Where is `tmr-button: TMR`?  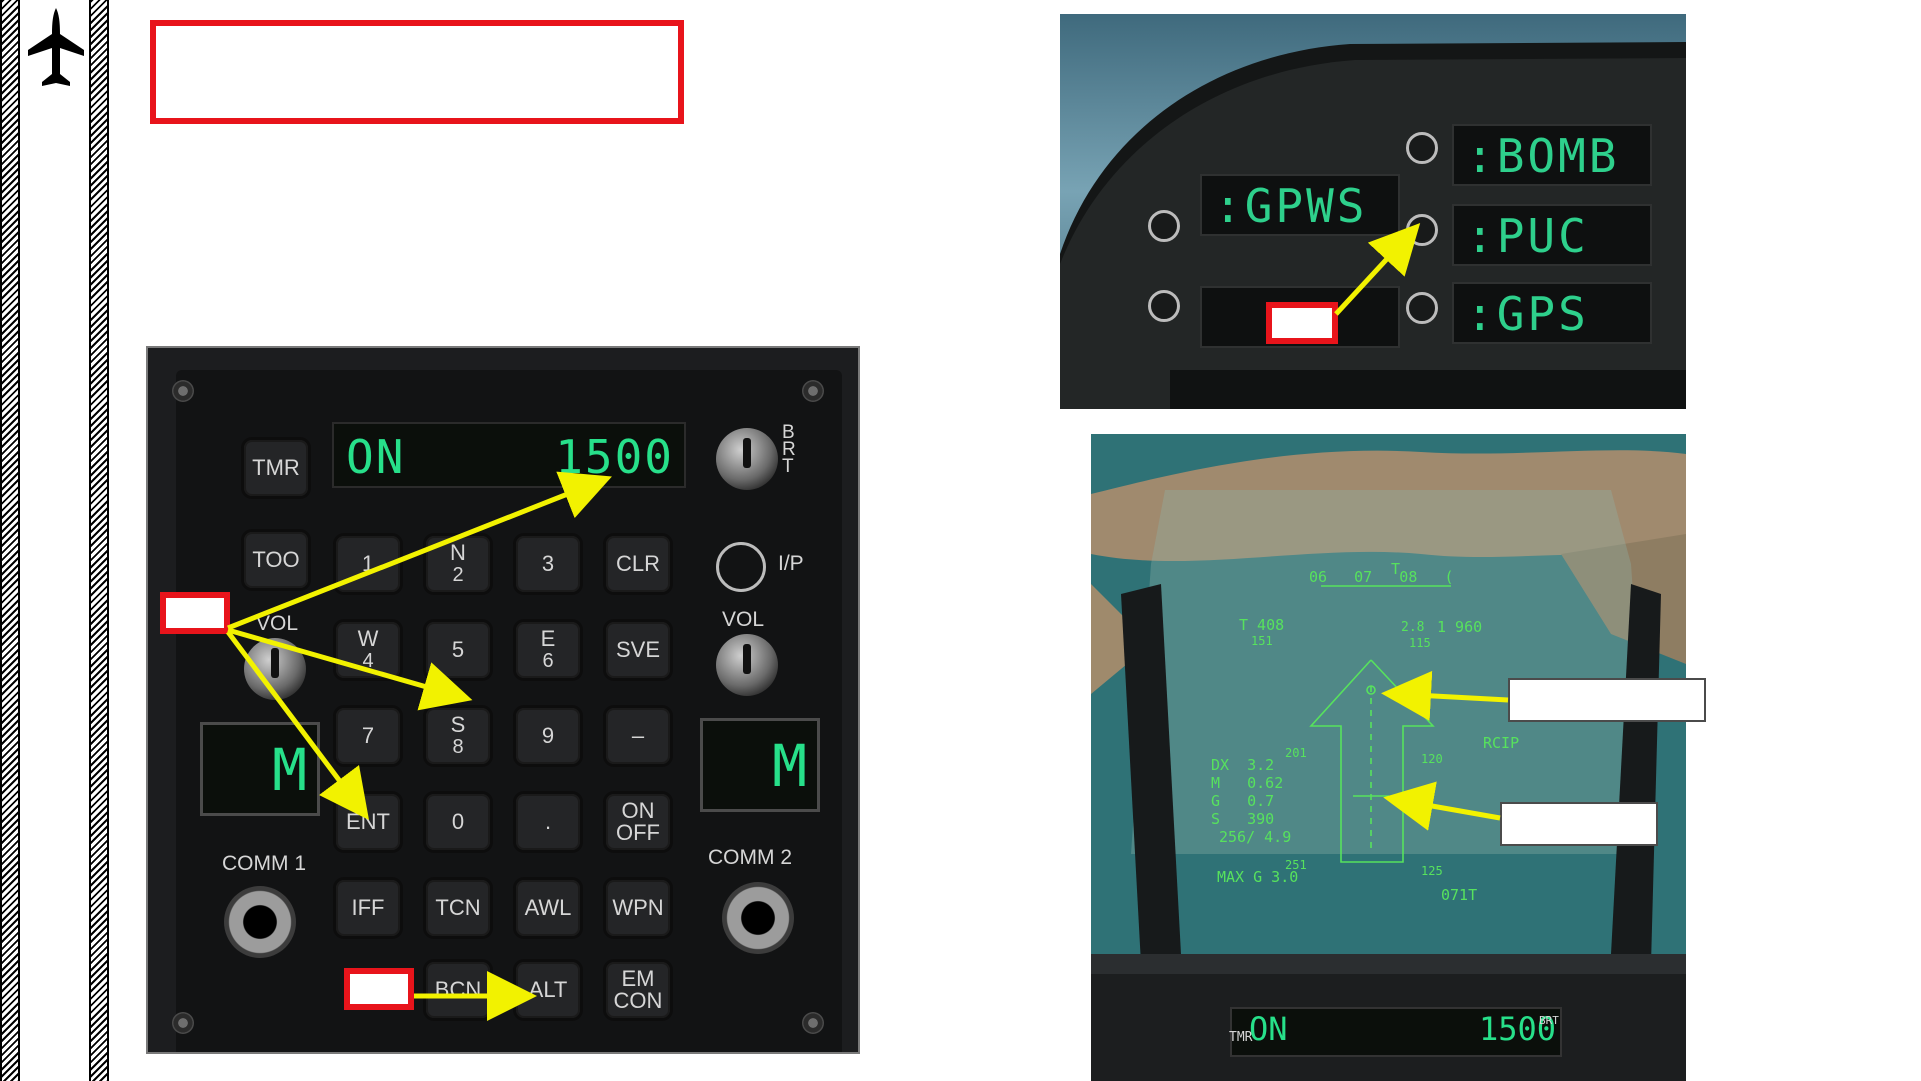
tmr-button: TMR is located at coordinates (276, 468).